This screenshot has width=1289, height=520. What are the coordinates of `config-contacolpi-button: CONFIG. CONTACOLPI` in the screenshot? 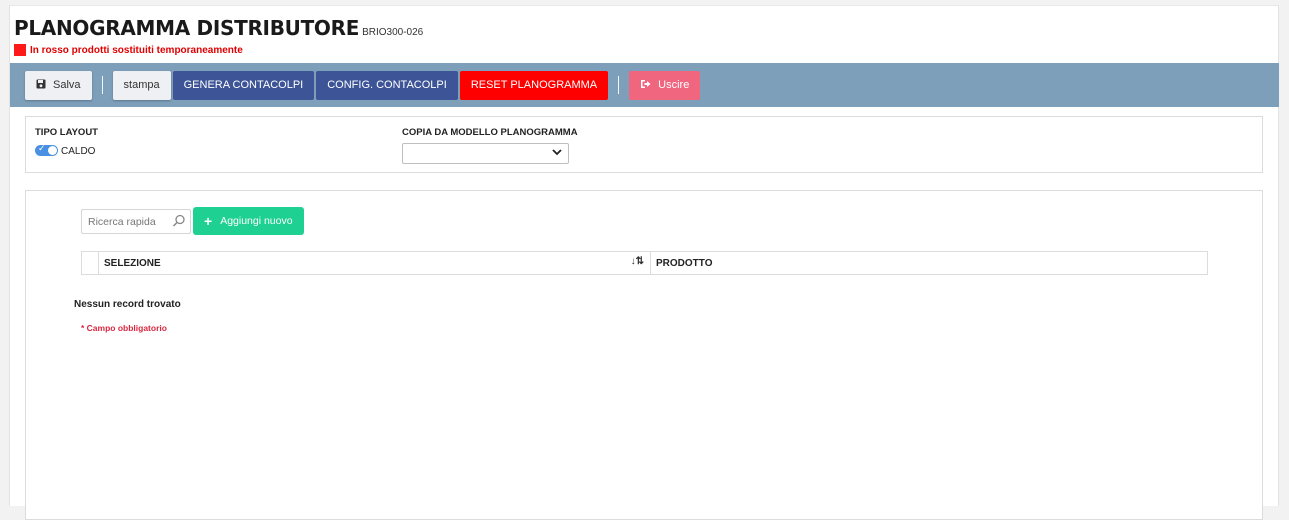 It's located at (387, 85).